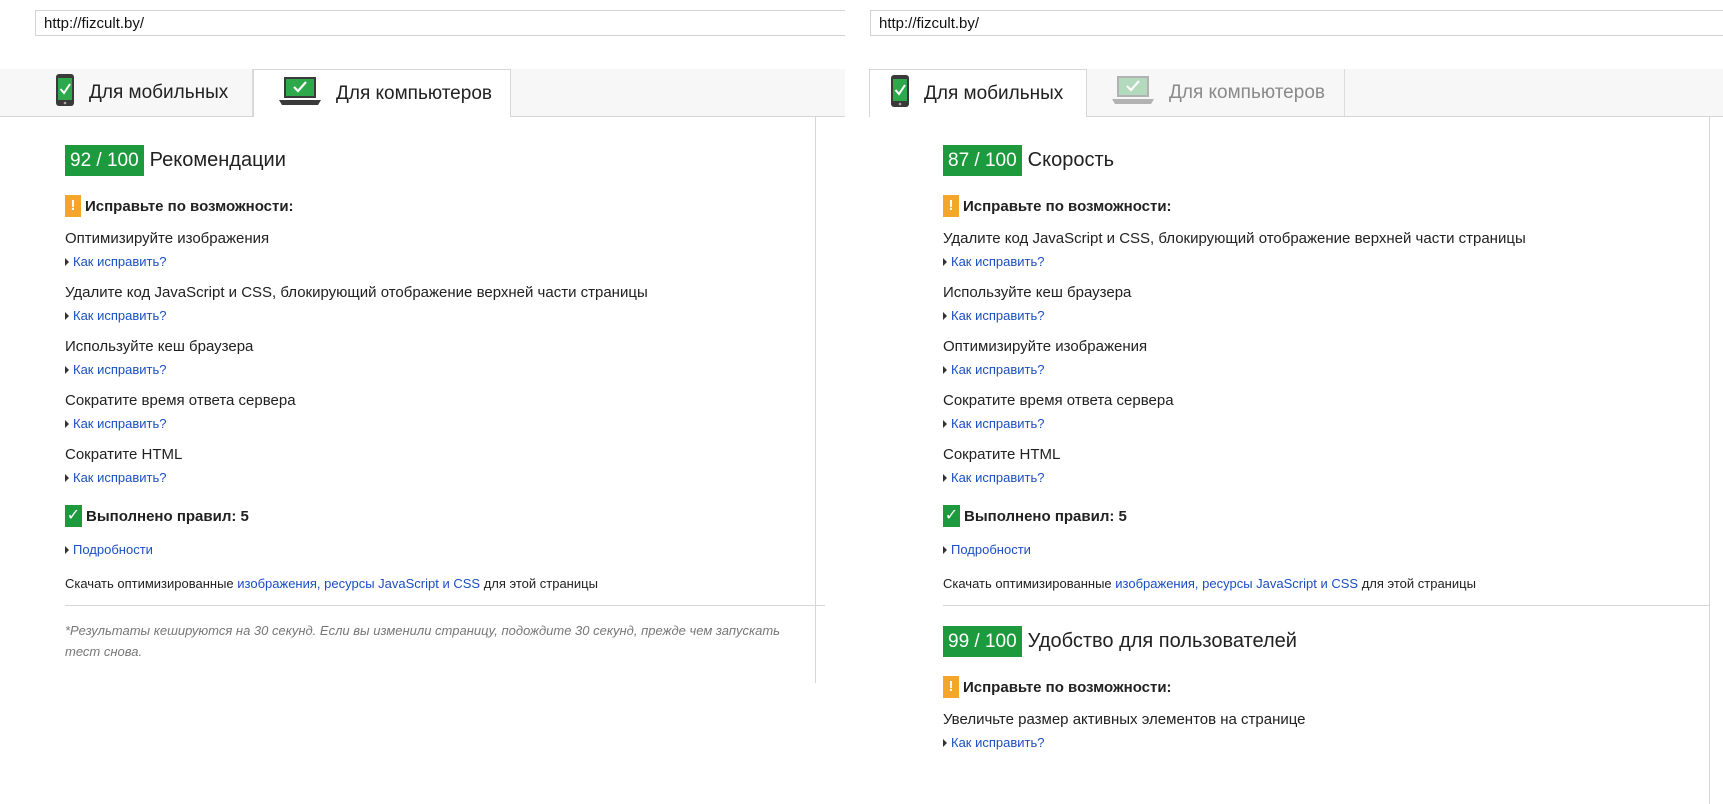 The image size is (1723, 804). Describe the element at coordinates (113, 549) in the screenshot. I see `details-label: Подробности` at that location.